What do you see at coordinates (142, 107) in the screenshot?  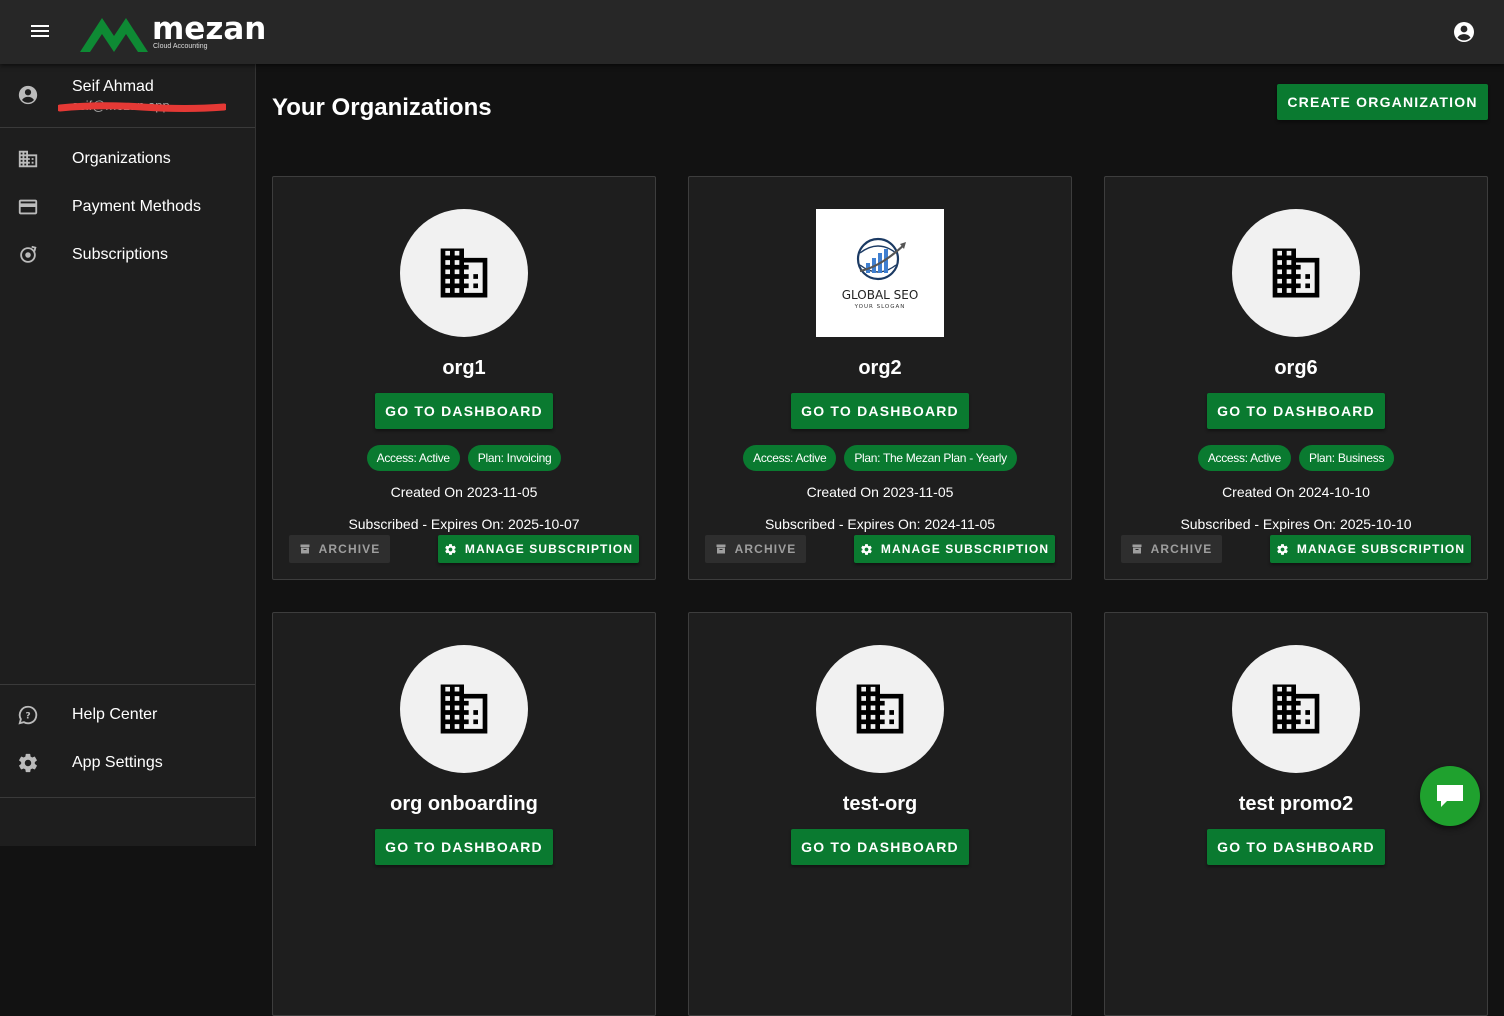 I see `redaction-mark` at bounding box center [142, 107].